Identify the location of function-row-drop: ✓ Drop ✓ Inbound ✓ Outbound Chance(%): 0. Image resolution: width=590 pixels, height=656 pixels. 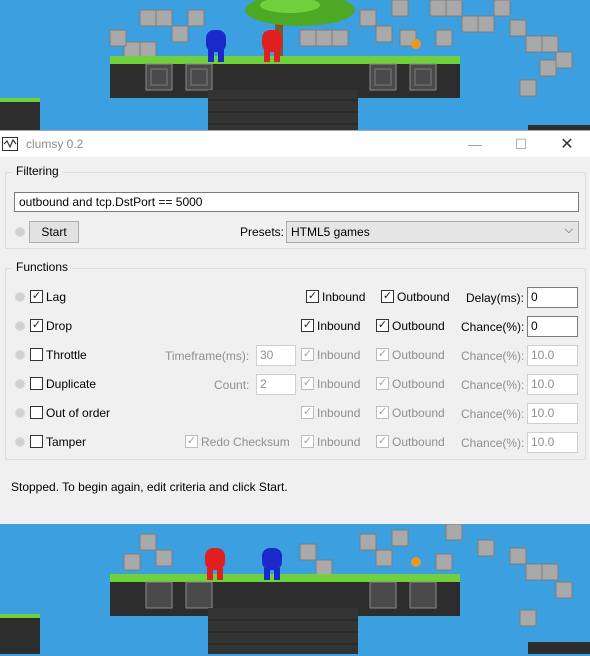
(296, 327).